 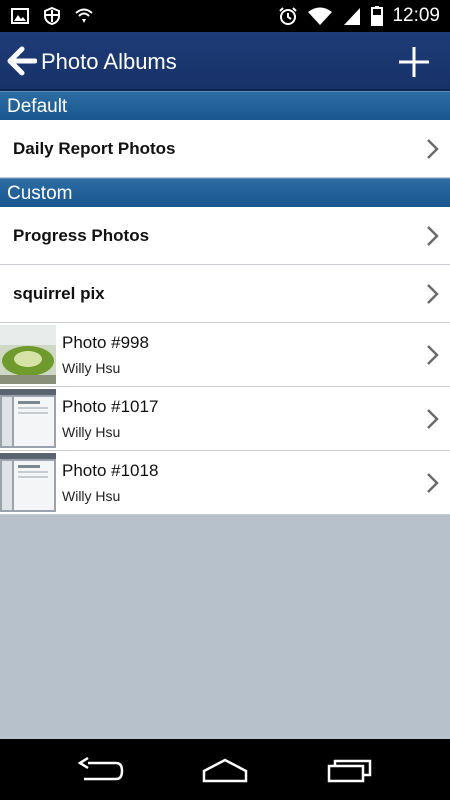 What do you see at coordinates (288, 16) in the screenshot?
I see `alarm-icon` at bounding box center [288, 16].